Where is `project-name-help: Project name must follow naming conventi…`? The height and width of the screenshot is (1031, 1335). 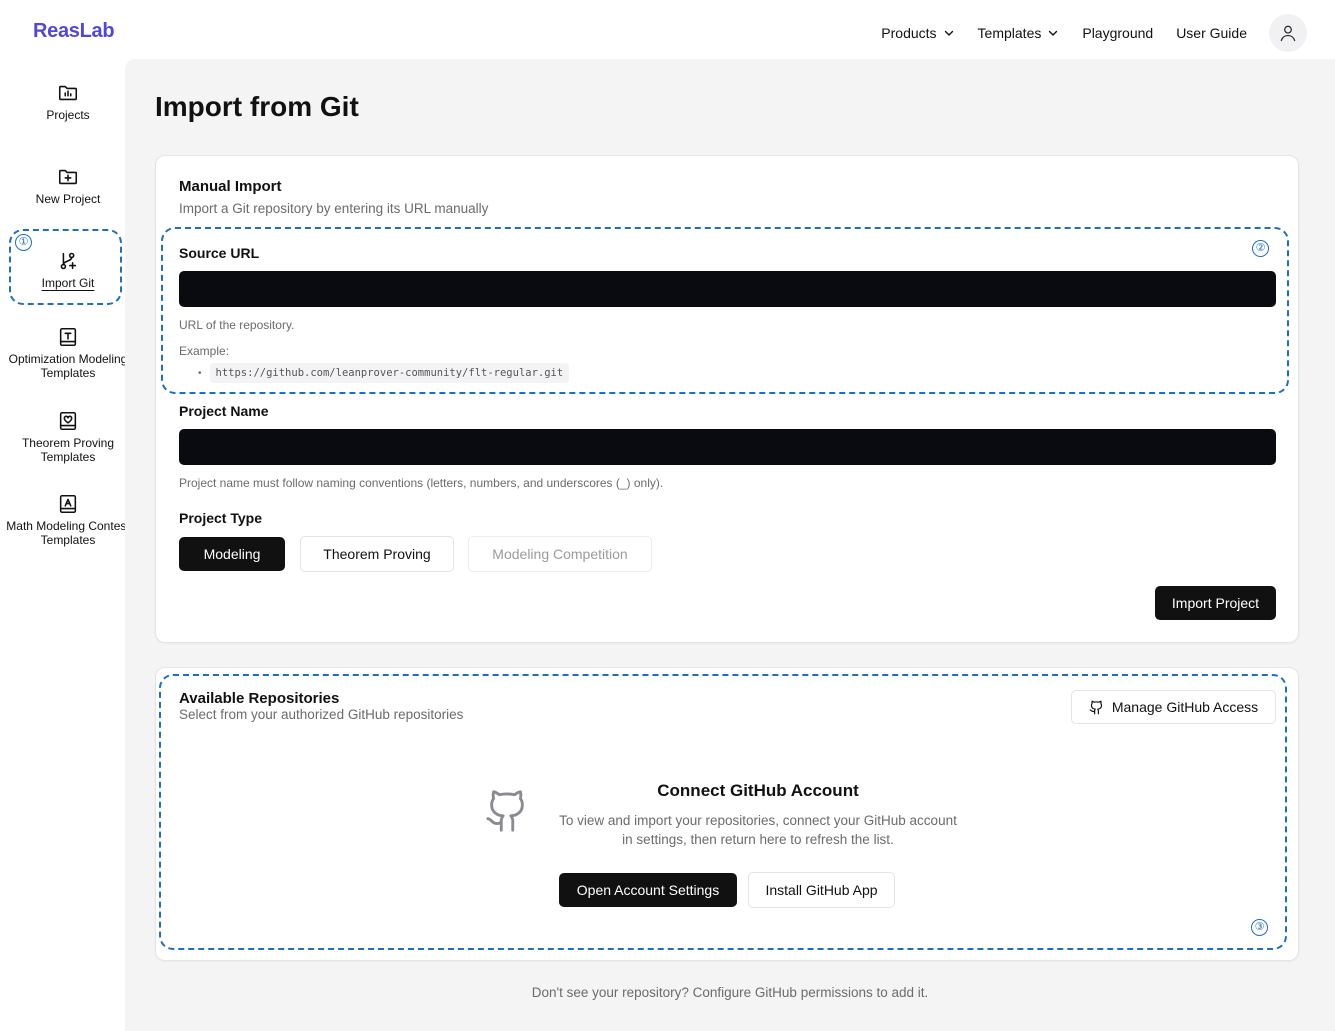
project-name-help: Project name must follow naming conventi… is located at coordinates (421, 483).